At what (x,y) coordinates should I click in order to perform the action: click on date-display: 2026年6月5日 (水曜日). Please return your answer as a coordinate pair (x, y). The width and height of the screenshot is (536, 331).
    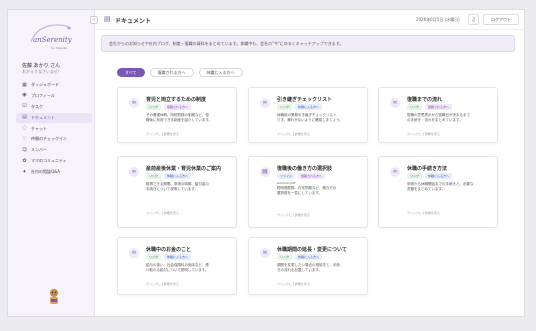
    Looking at the image, I should click on (438, 19).